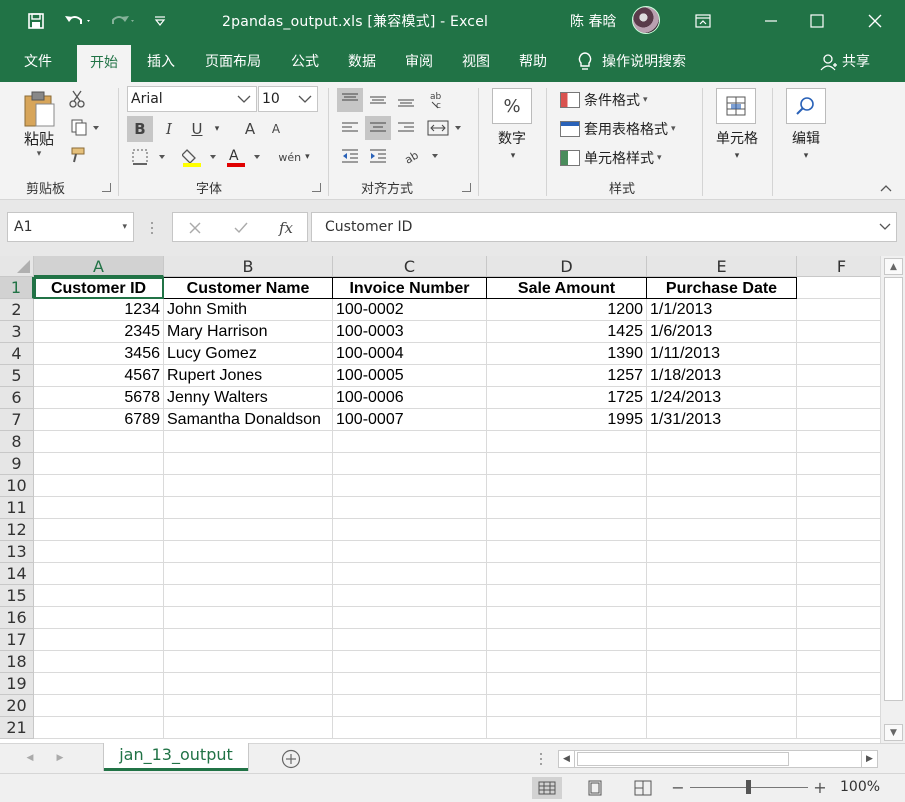 The height and width of the screenshot is (802, 905). What do you see at coordinates (893, 732) in the screenshot?
I see `scroll-down-icon: ▼` at bounding box center [893, 732].